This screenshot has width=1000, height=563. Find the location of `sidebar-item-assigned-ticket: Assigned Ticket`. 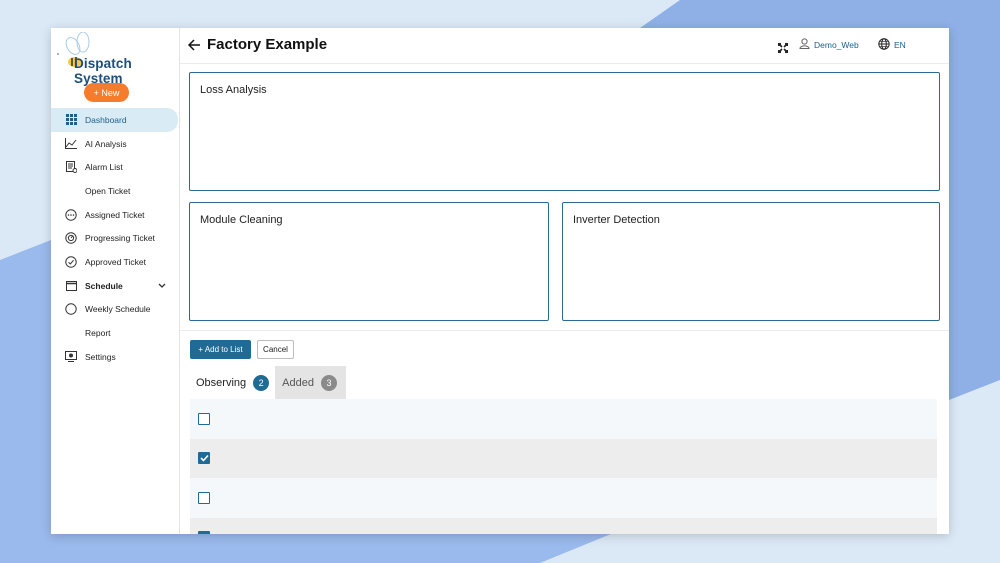

sidebar-item-assigned-ticket: Assigned Ticket is located at coordinates (115, 215).